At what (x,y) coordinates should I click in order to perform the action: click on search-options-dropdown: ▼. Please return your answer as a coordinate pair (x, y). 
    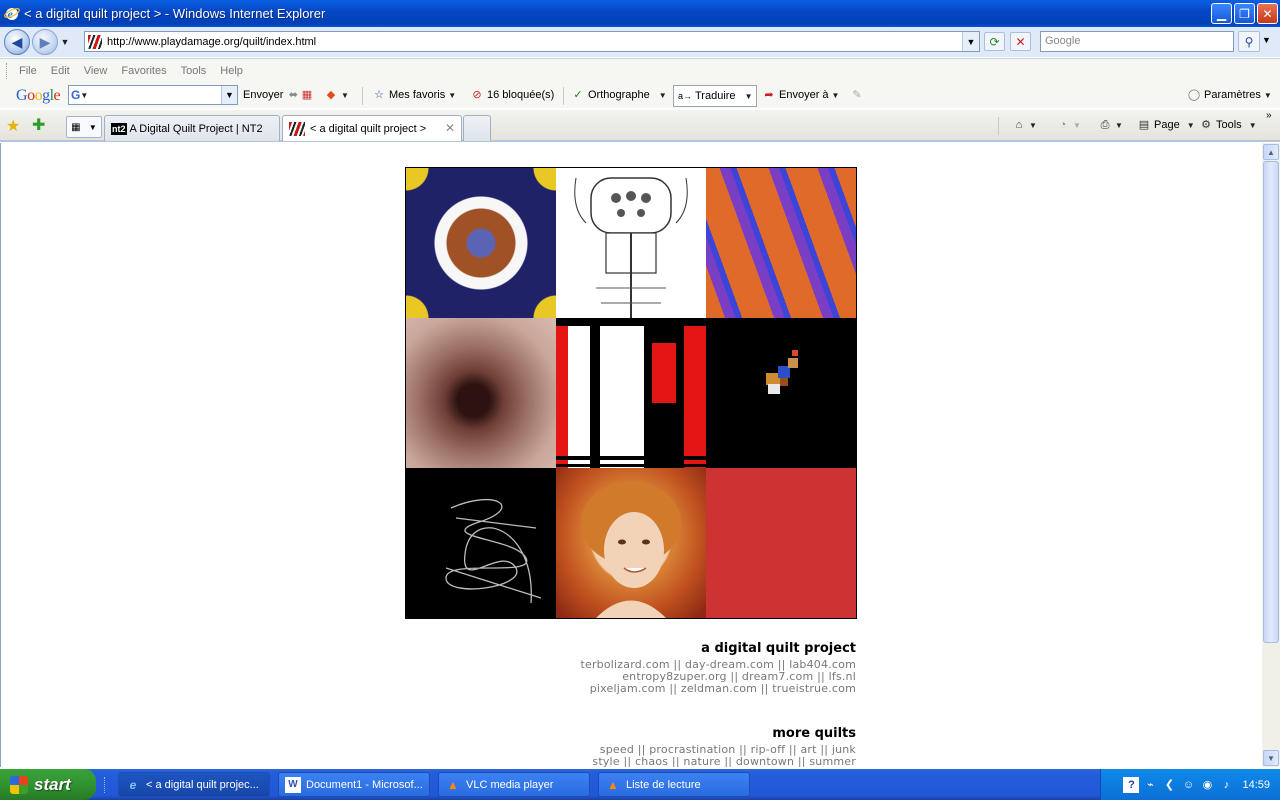
    Looking at the image, I should click on (1266, 40).